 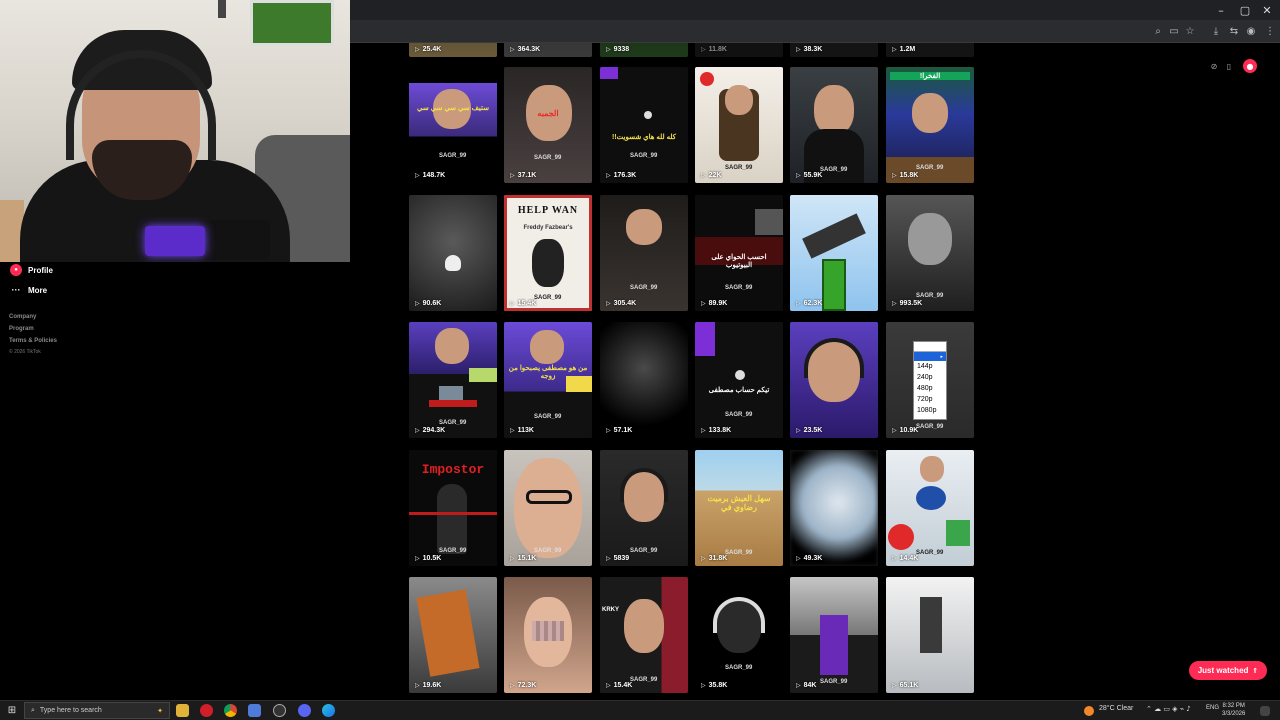 I want to click on windows-start-icon: ⊞, so click(x=12, y=710).